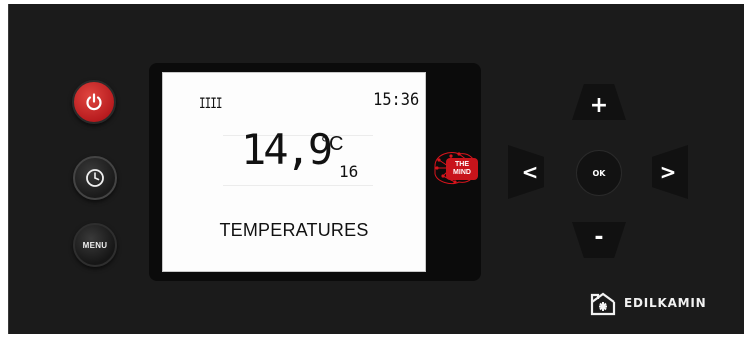 This screenshot has width=744, height=338. I want to click on ok-button: OK, so click(599, 173).